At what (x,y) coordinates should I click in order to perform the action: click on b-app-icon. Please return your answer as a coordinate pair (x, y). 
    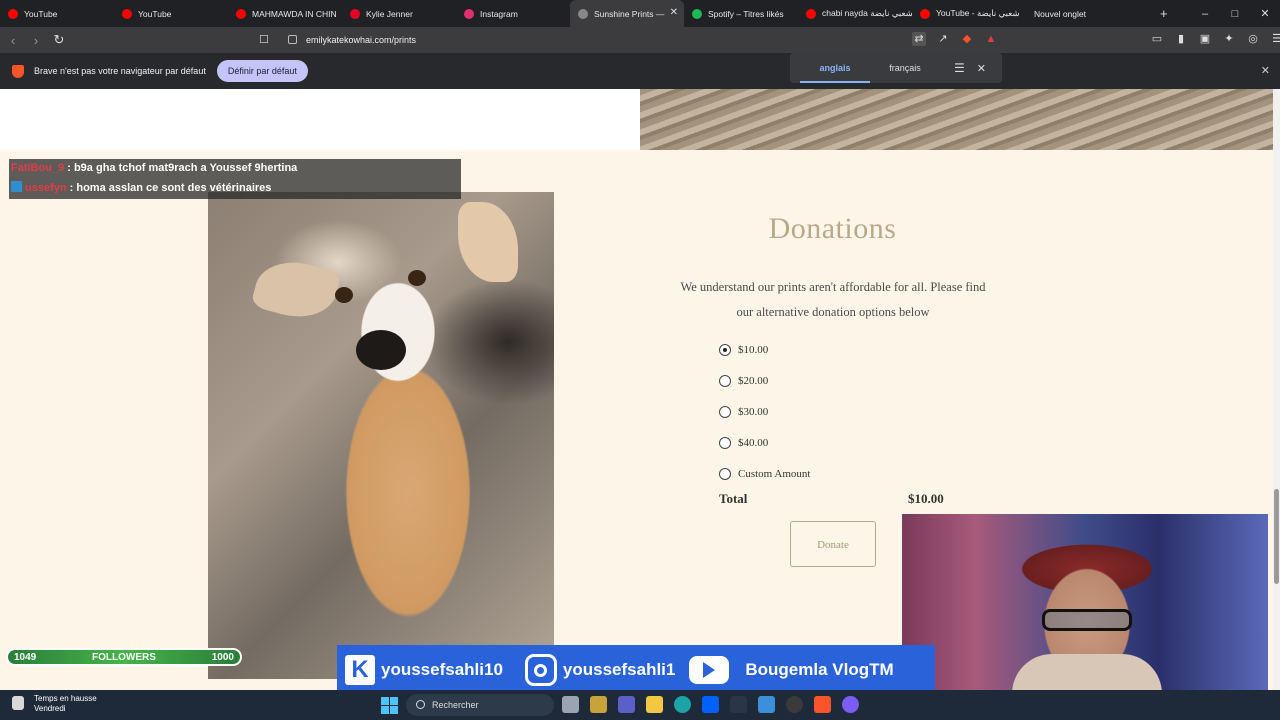
    Looking at the image, I should click on (738, 704).